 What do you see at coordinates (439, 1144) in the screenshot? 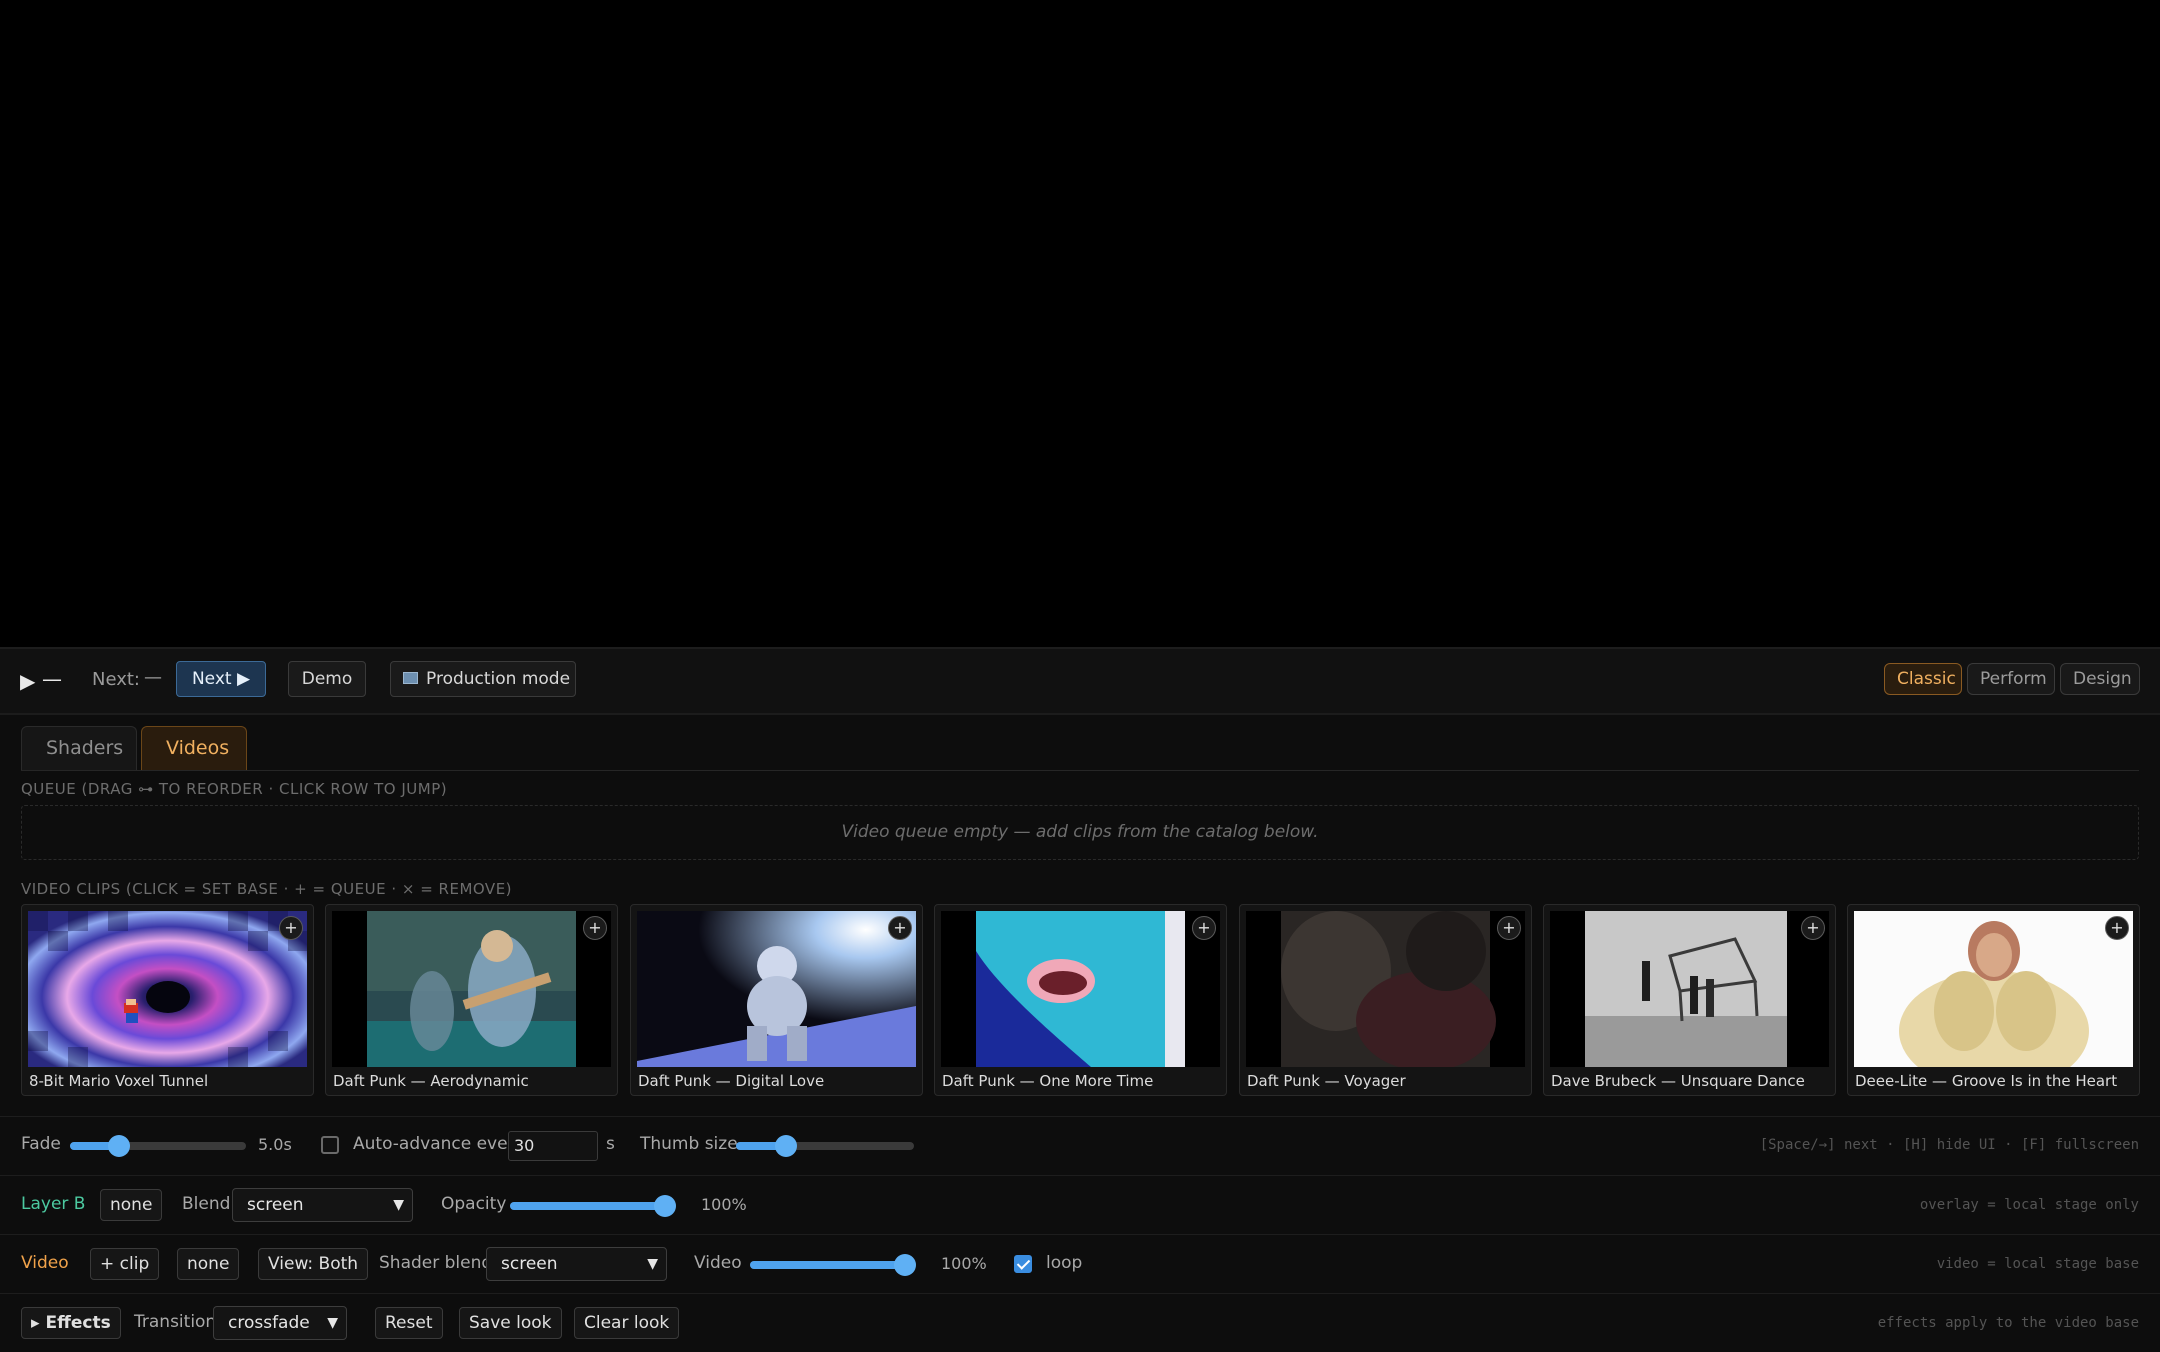
I see `auto-advance-label: Auto-advance every` at bounding box center [439, 1144].